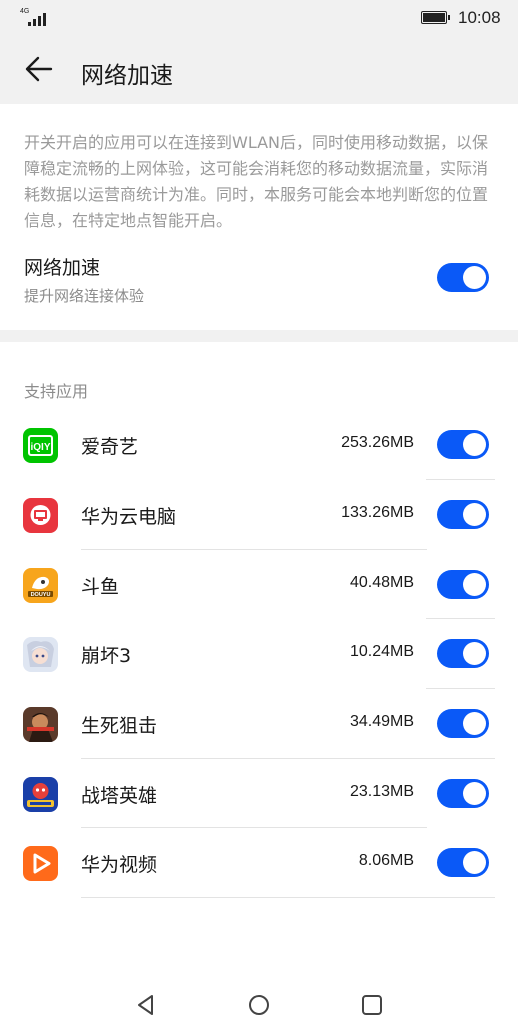 Image resolution: width=518 pixels, height=1035 pixels. Describe the element at coordinates (463, 653) in the screenshot. I see `app-switch-honkai3` at that location.